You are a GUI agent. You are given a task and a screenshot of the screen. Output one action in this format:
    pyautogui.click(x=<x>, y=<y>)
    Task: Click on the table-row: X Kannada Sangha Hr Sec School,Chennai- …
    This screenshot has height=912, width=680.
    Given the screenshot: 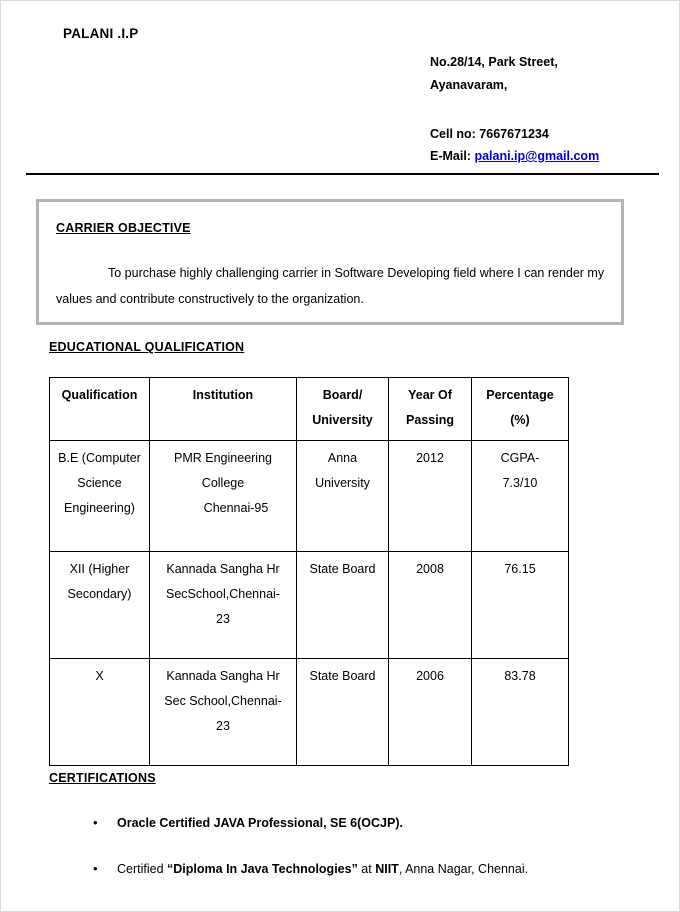 What is the action you would take?
    pyautogui.click(x=309, y=712)
    